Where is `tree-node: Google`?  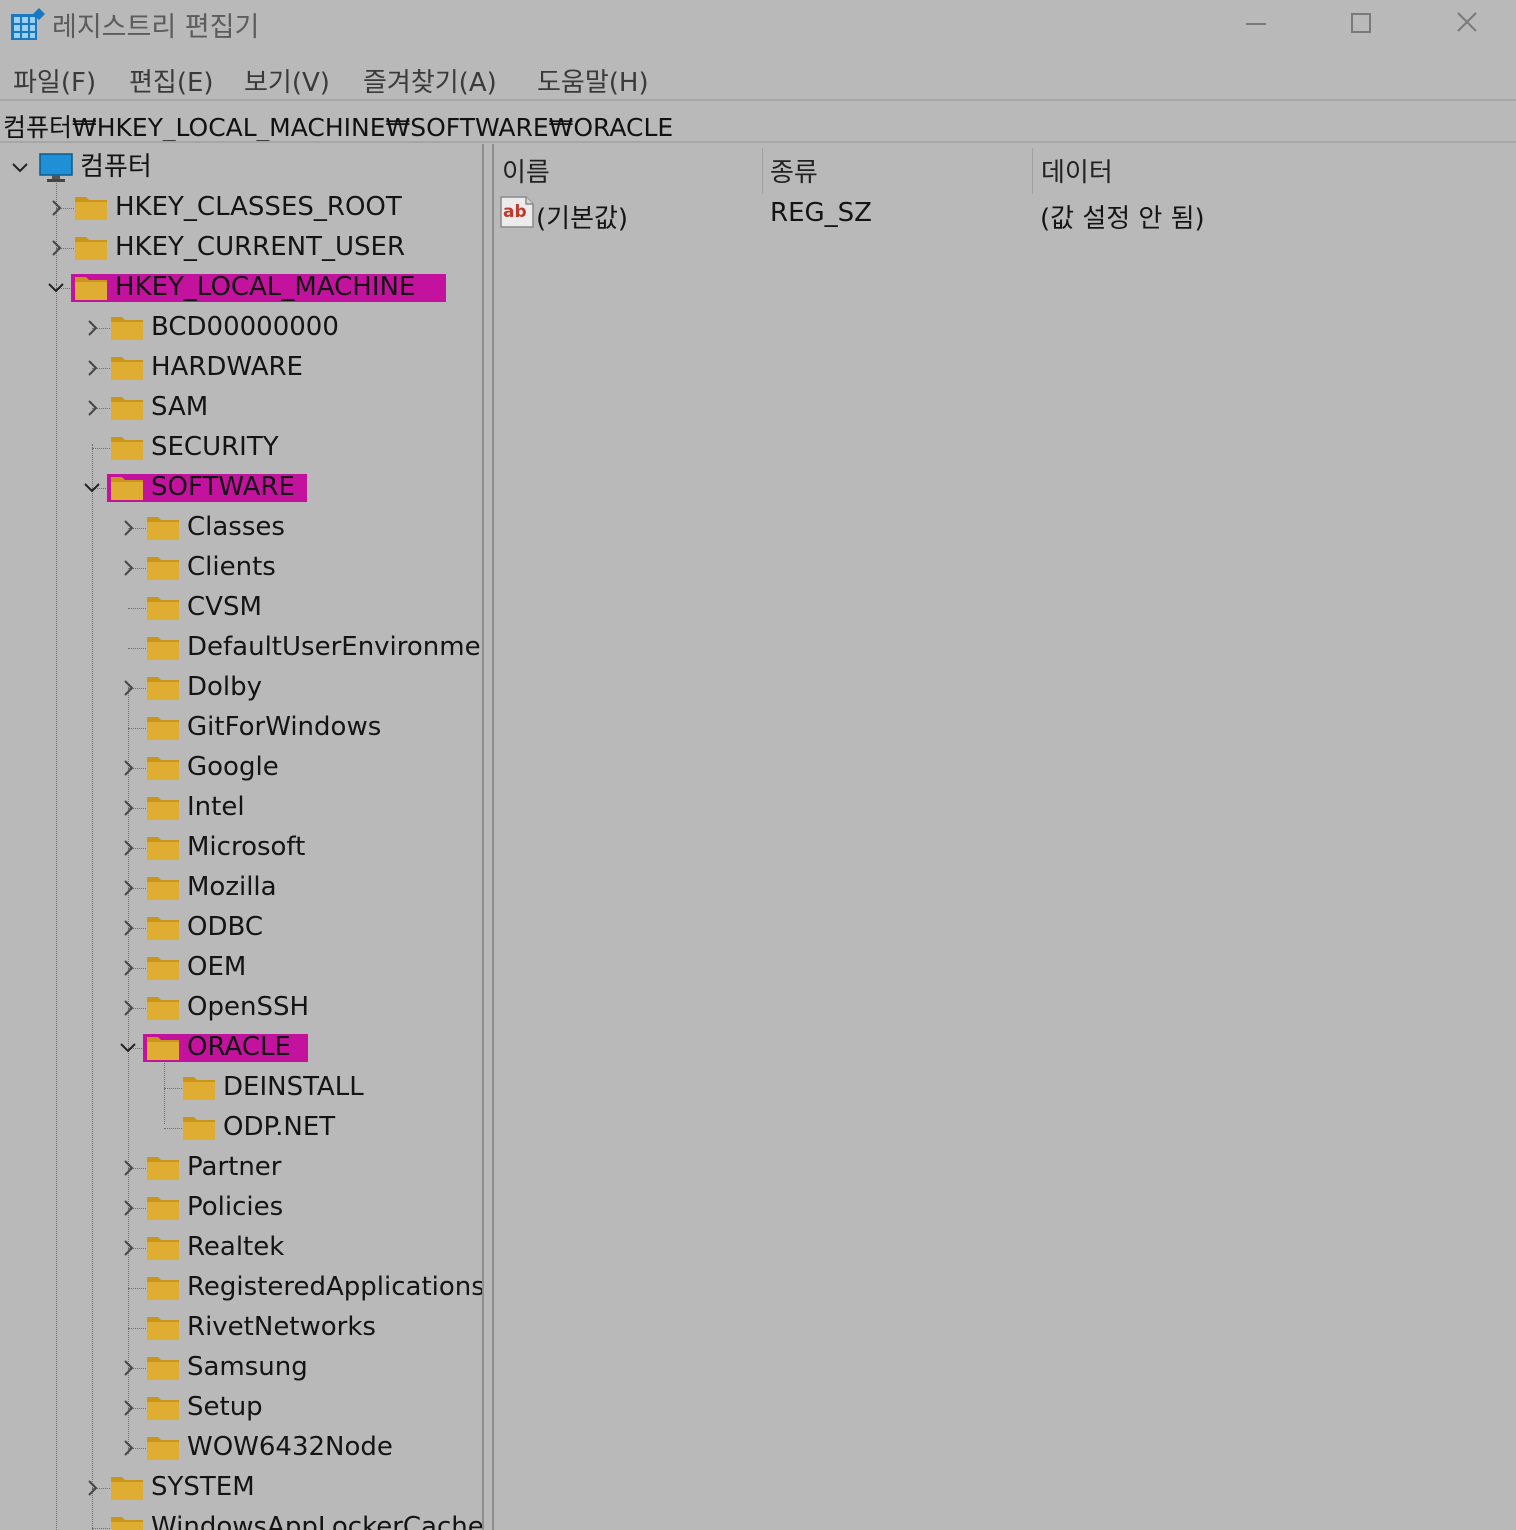 tree-node: Google is located at coordinates (242, 768).